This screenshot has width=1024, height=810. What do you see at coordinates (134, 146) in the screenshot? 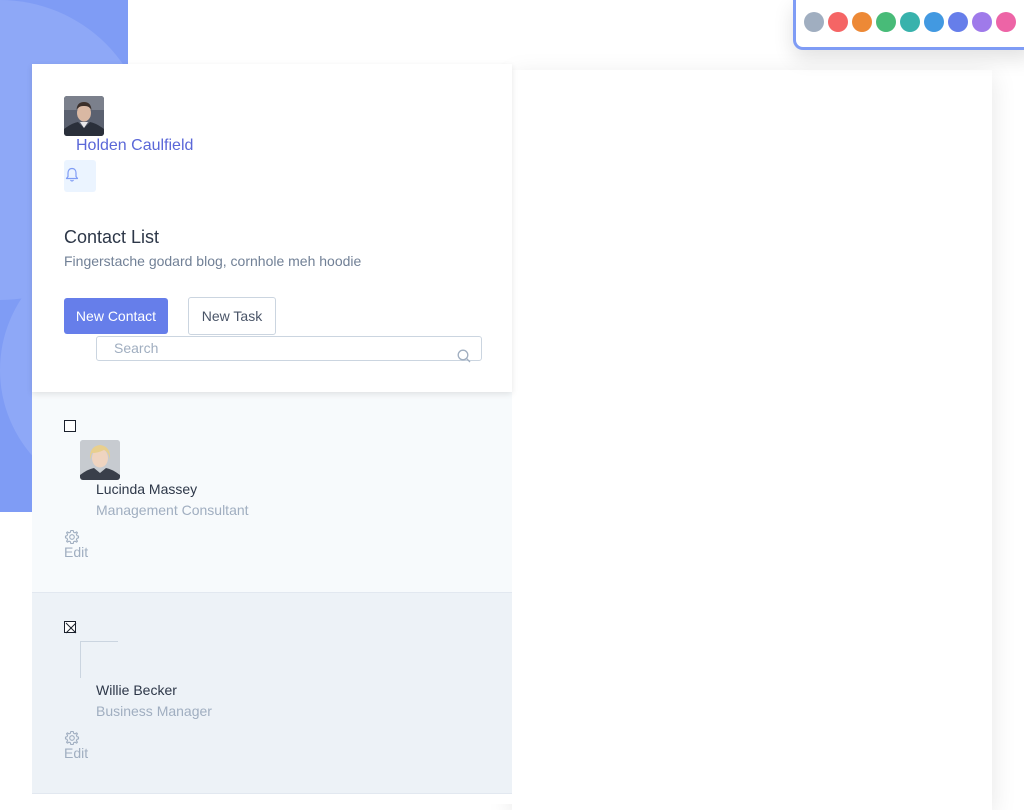
I see `user-name: Holden Caulfield` at bounding box center [134, 146].